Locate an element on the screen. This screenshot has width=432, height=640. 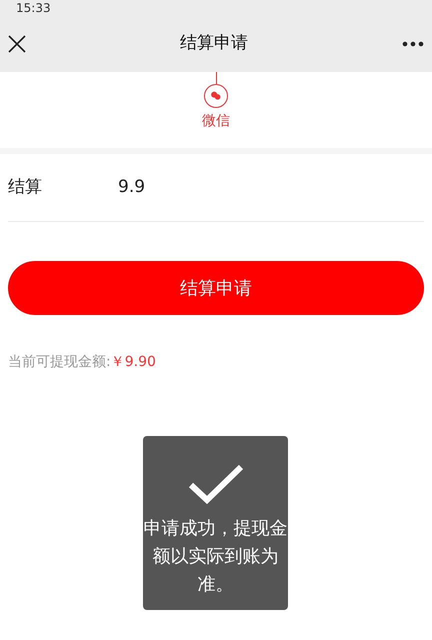
field-label: 结算 is located at coordinates (25, 187).